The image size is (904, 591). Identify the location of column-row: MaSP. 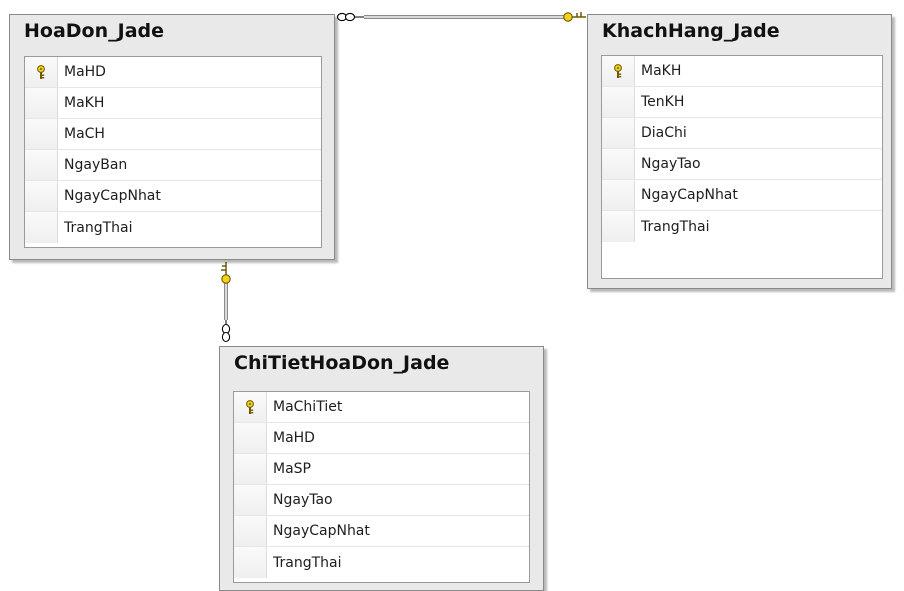
(381, 469).